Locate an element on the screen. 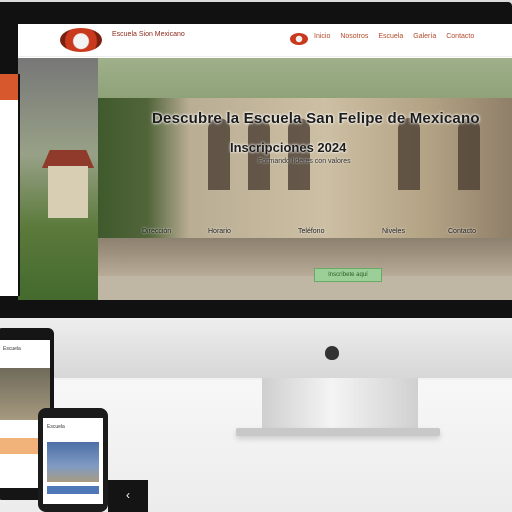 The image size is (512, 512). apple-logo-icon is located at coordinates (332, 353).